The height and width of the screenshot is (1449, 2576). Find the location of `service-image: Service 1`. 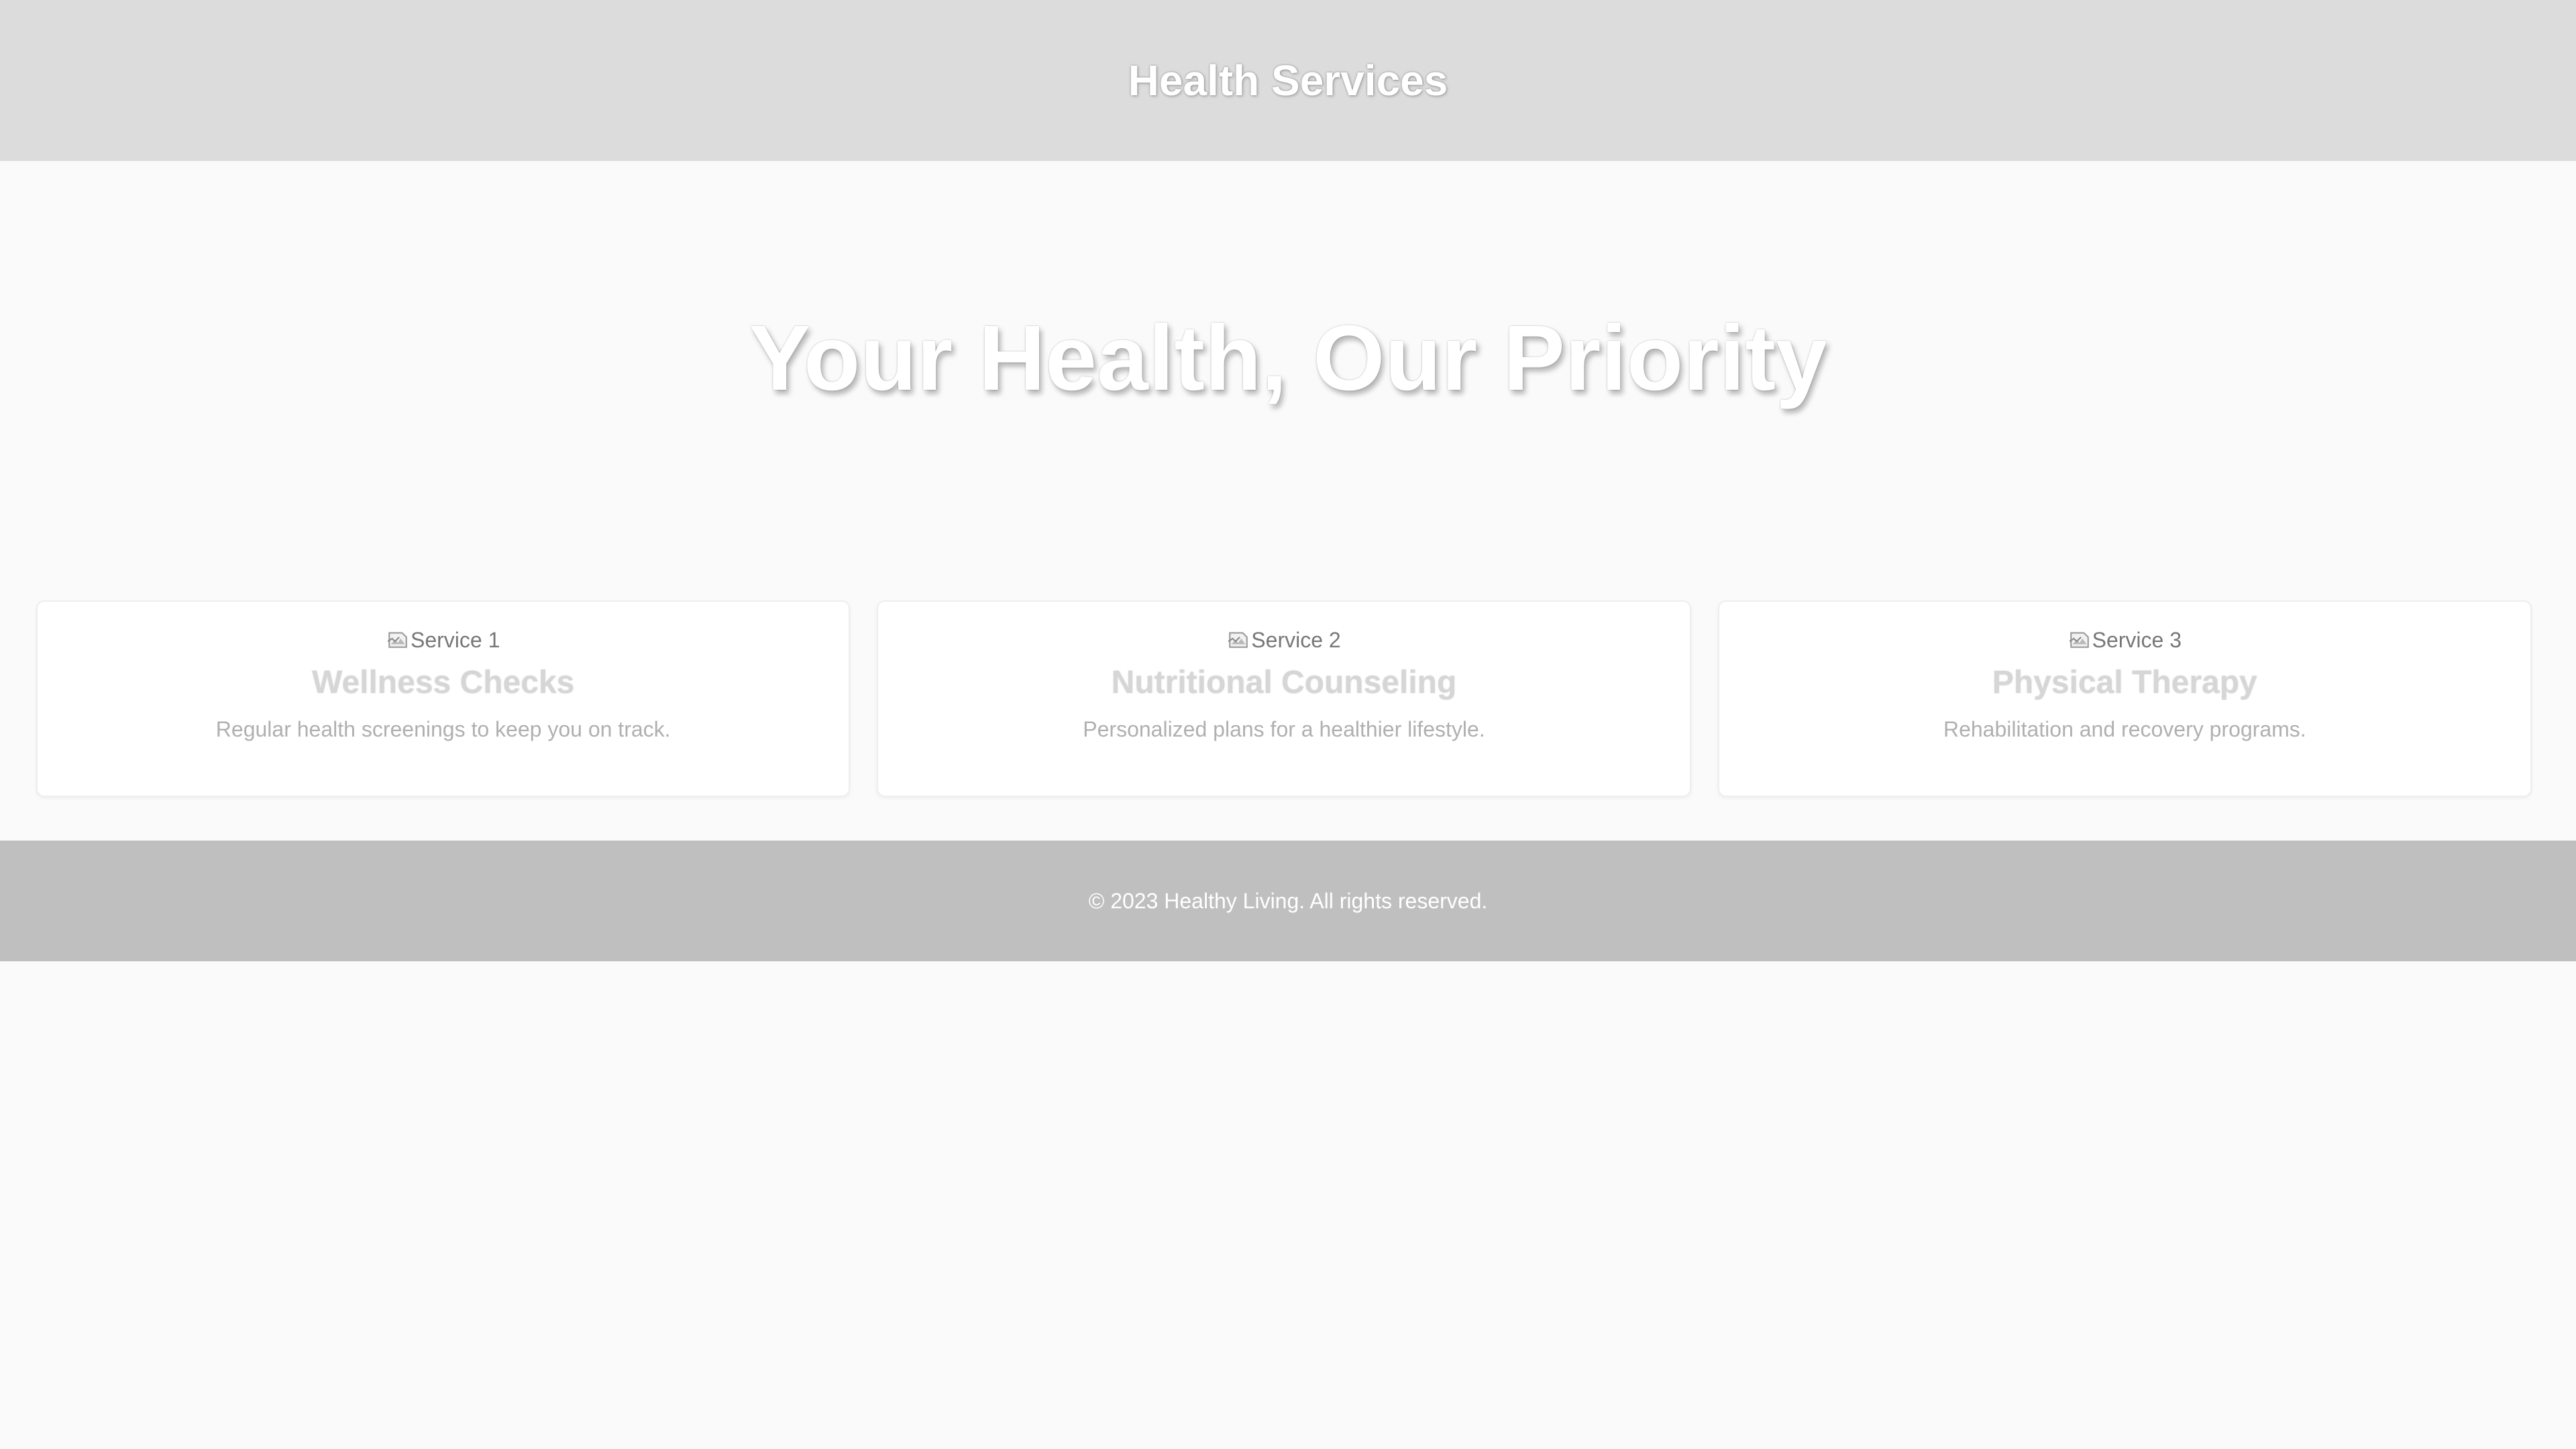

service-image: Service 1 is located at coordinates (443, 640).